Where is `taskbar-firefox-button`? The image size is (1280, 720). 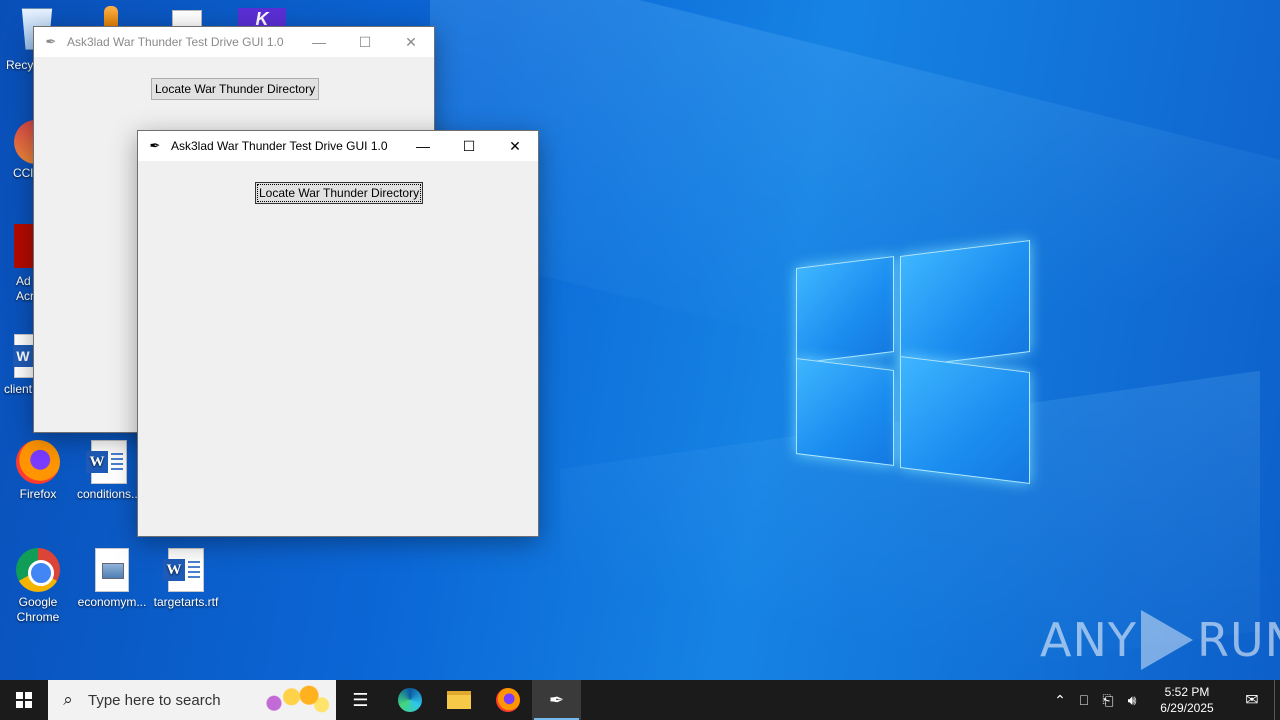
taskbar-firefox-button is located at coordinates (507, 700).